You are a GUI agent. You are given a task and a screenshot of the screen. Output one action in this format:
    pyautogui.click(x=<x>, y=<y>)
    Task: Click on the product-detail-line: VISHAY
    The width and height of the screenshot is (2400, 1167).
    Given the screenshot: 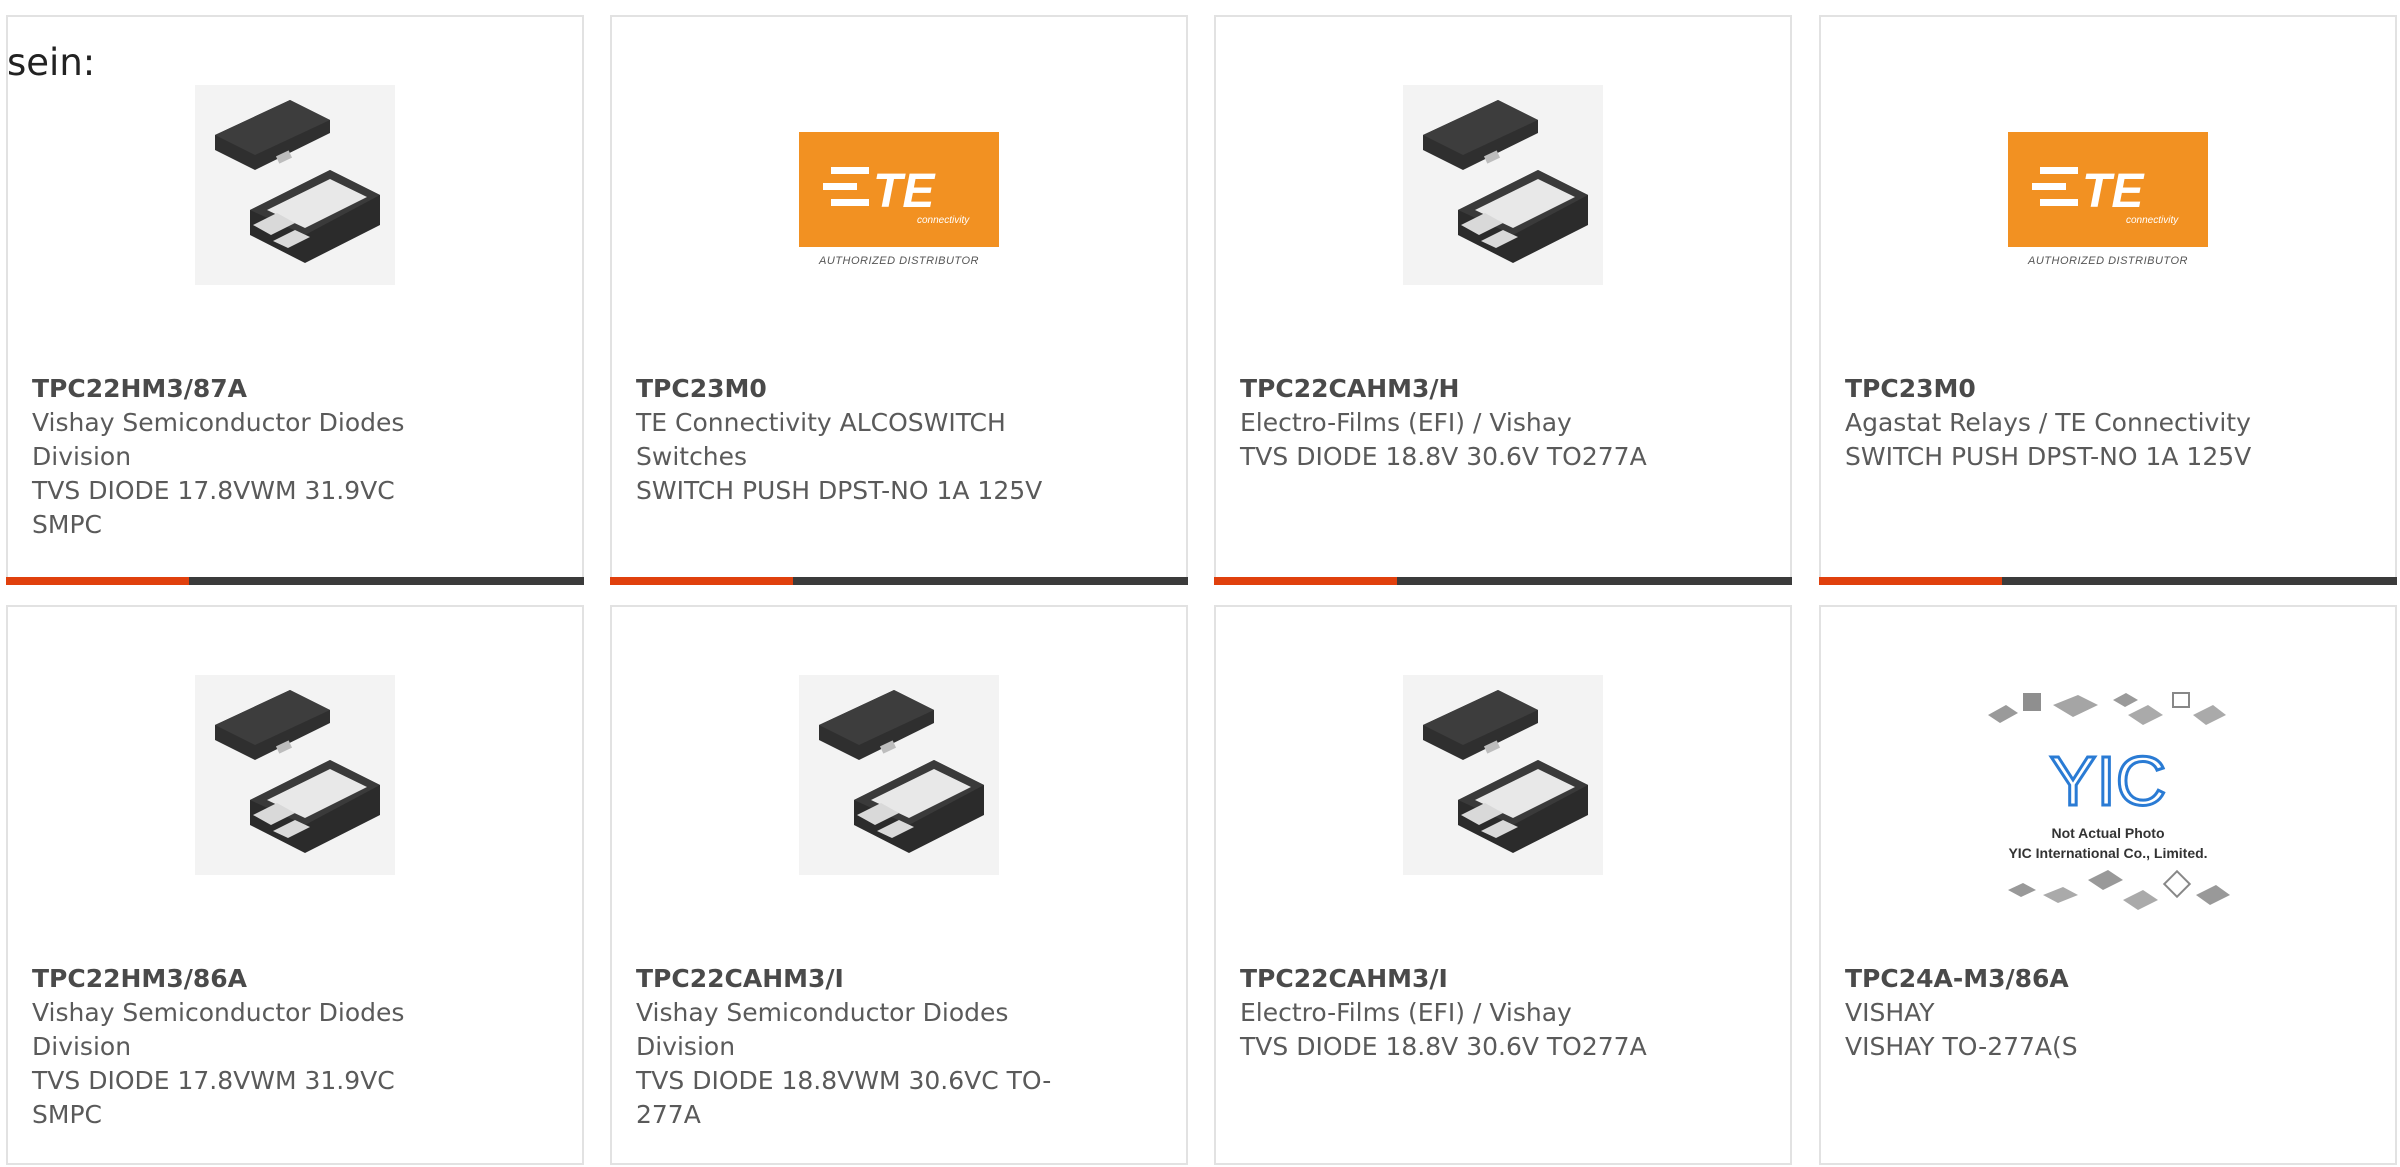 What is the action you would take?
    pyautogui.click(x=1890, y=1012)
    